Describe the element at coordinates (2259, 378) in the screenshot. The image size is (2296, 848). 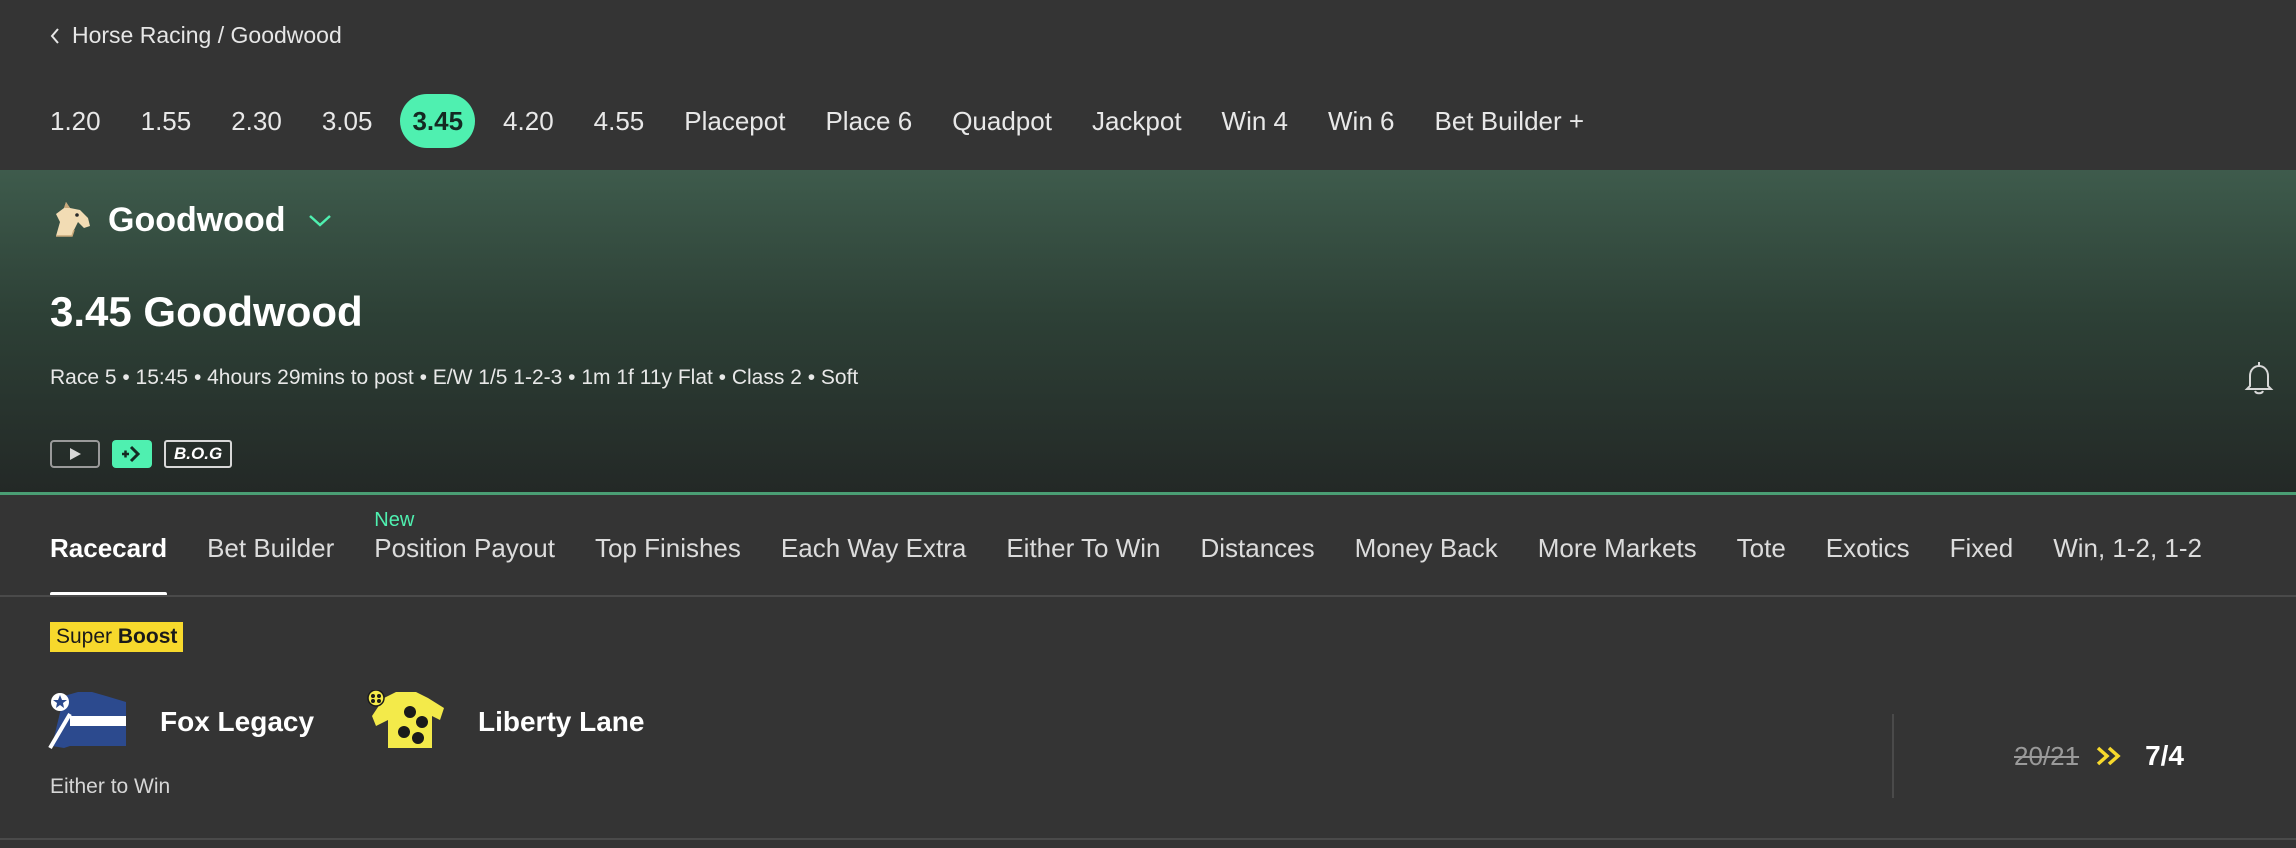
I see `bell-icon` at that location.